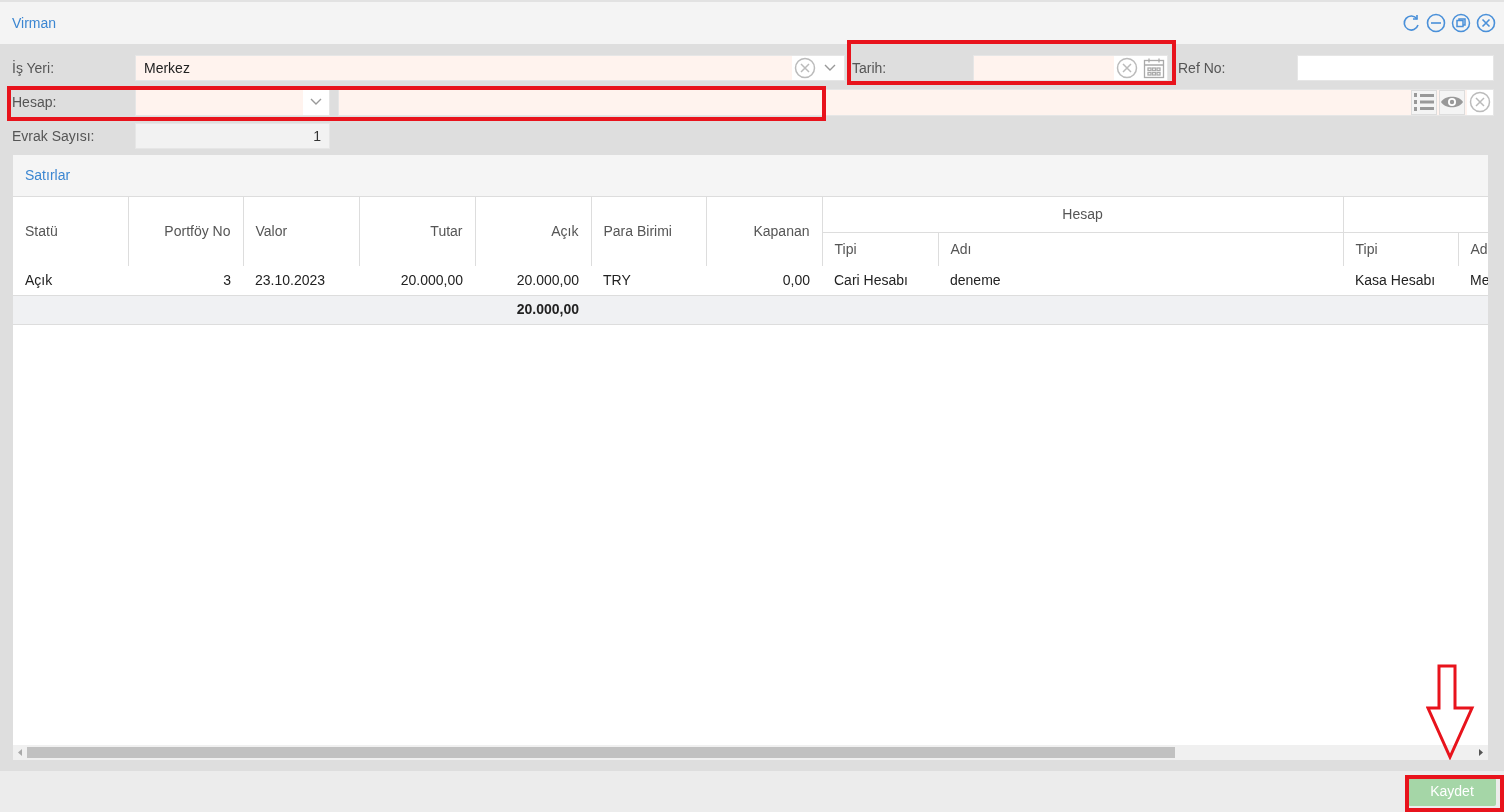 The width and height of the screenshot is (1504, 812). Describe the element at coordinates (301, 231) in the screenshot. I see `column-header: Valor` at that location.